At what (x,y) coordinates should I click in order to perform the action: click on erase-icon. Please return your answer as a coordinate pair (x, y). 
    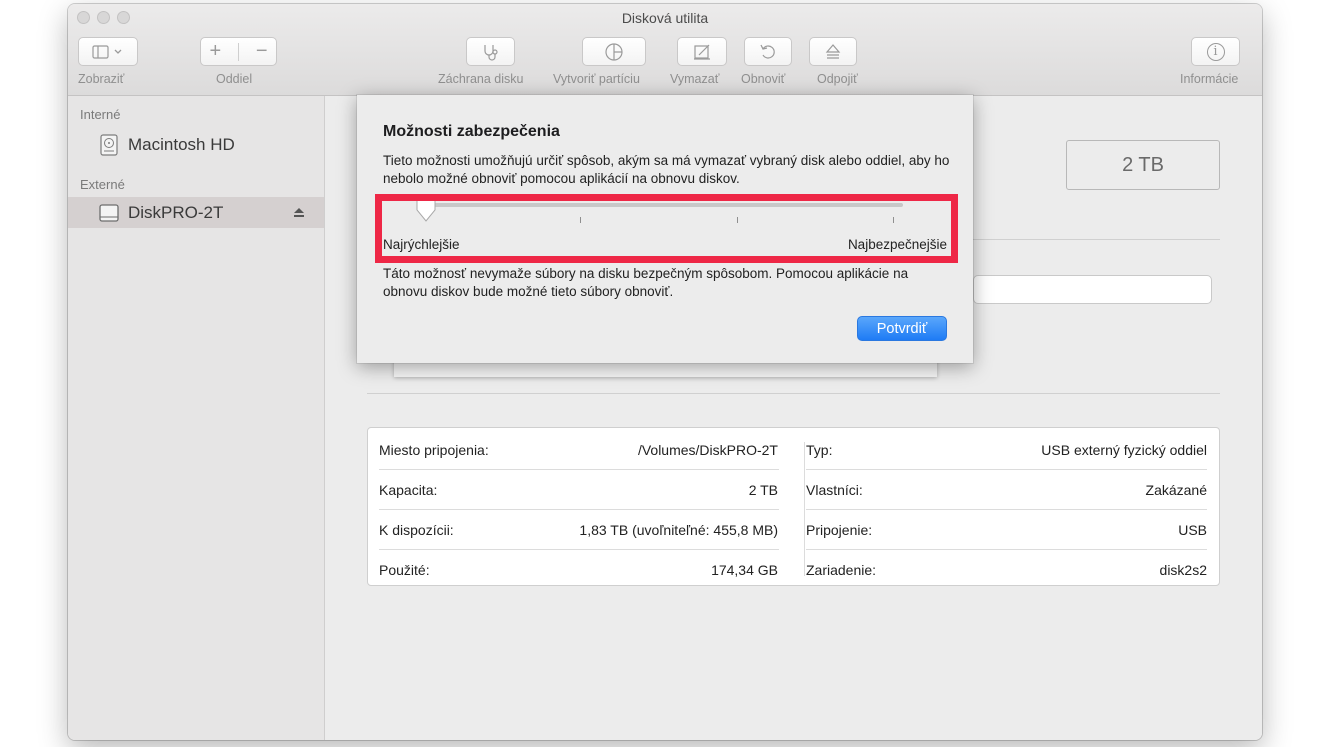
    Looking at the image, I should click on (702, 52).